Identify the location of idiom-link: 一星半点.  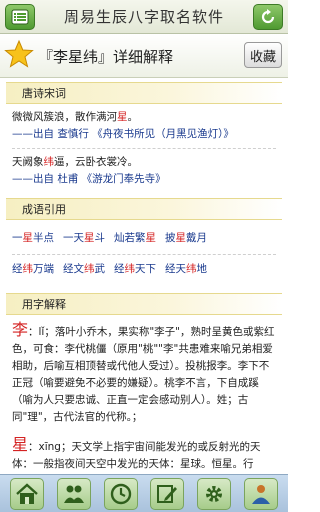
(33, 238).